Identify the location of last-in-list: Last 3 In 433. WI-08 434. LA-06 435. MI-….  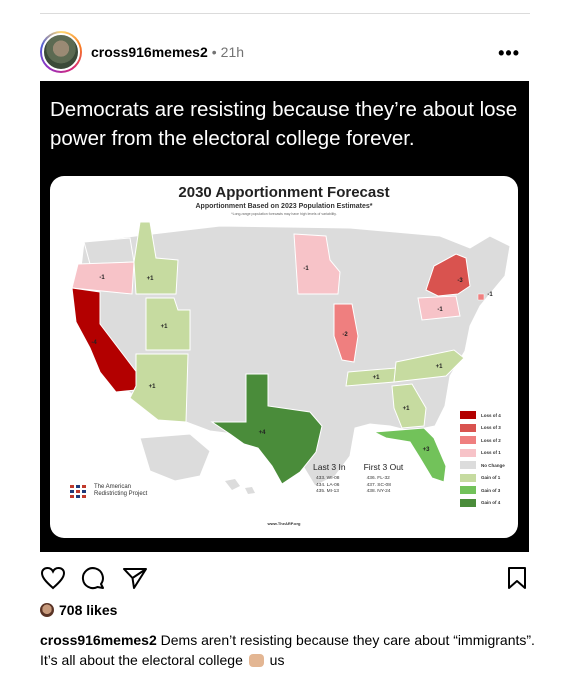
(329, 479).